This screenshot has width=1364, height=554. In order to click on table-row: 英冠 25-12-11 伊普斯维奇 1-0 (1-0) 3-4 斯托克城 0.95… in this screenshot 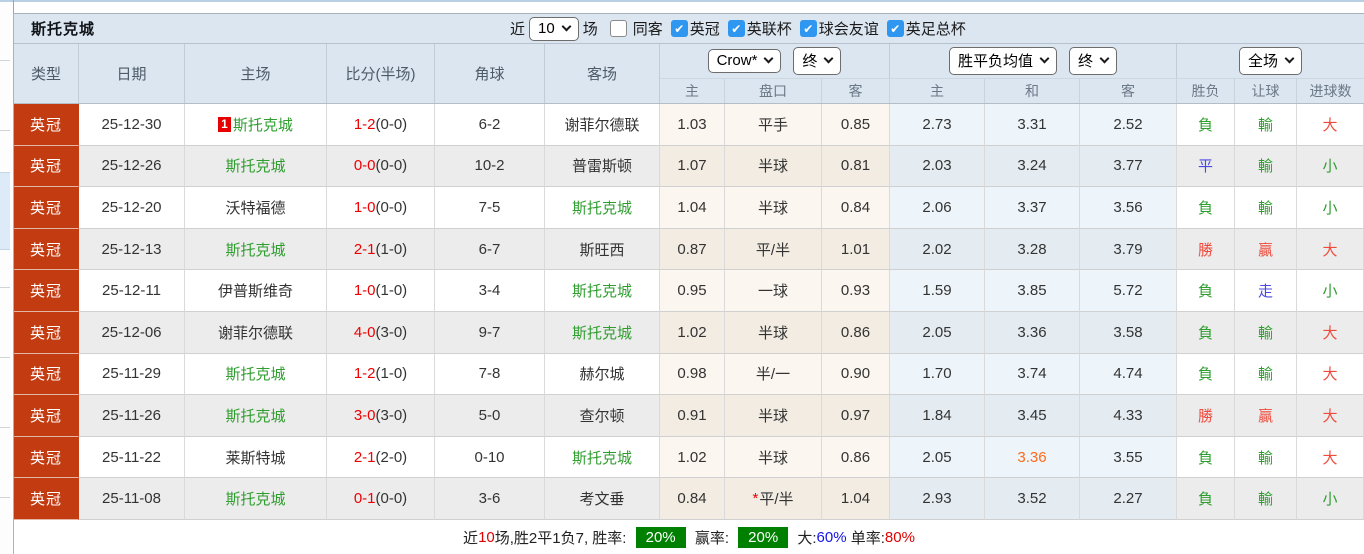, I will do `click(689, 291)`.